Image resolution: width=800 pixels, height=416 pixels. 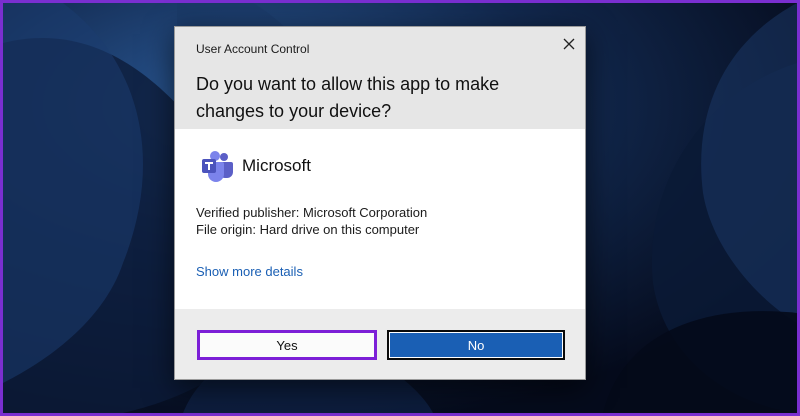 I want to click on show-more-details-link: Show more details, so click(x=249, y=271).